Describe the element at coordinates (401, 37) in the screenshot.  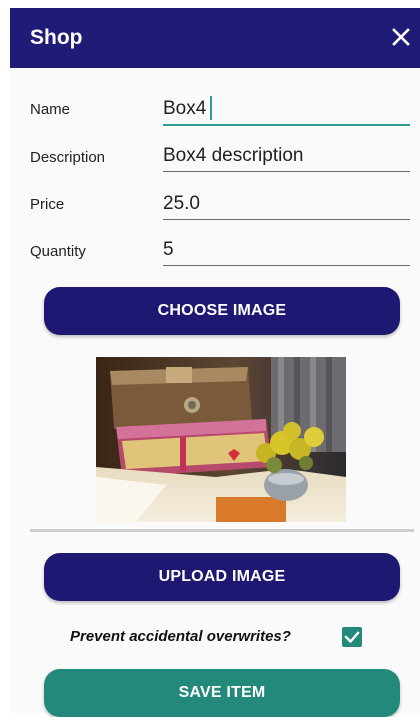
I see `close-icon` at that location.